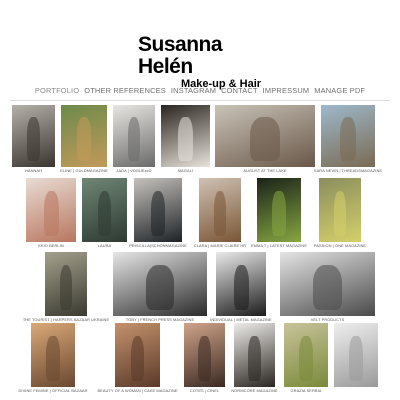 The height and width of the screenshot is (400, 400). Describe the element at coordinates (66, 319) in the screenshot. I see `gallery-caption: THE TOURIST | HARPERS BAZAAR UKRAINE` at that location.